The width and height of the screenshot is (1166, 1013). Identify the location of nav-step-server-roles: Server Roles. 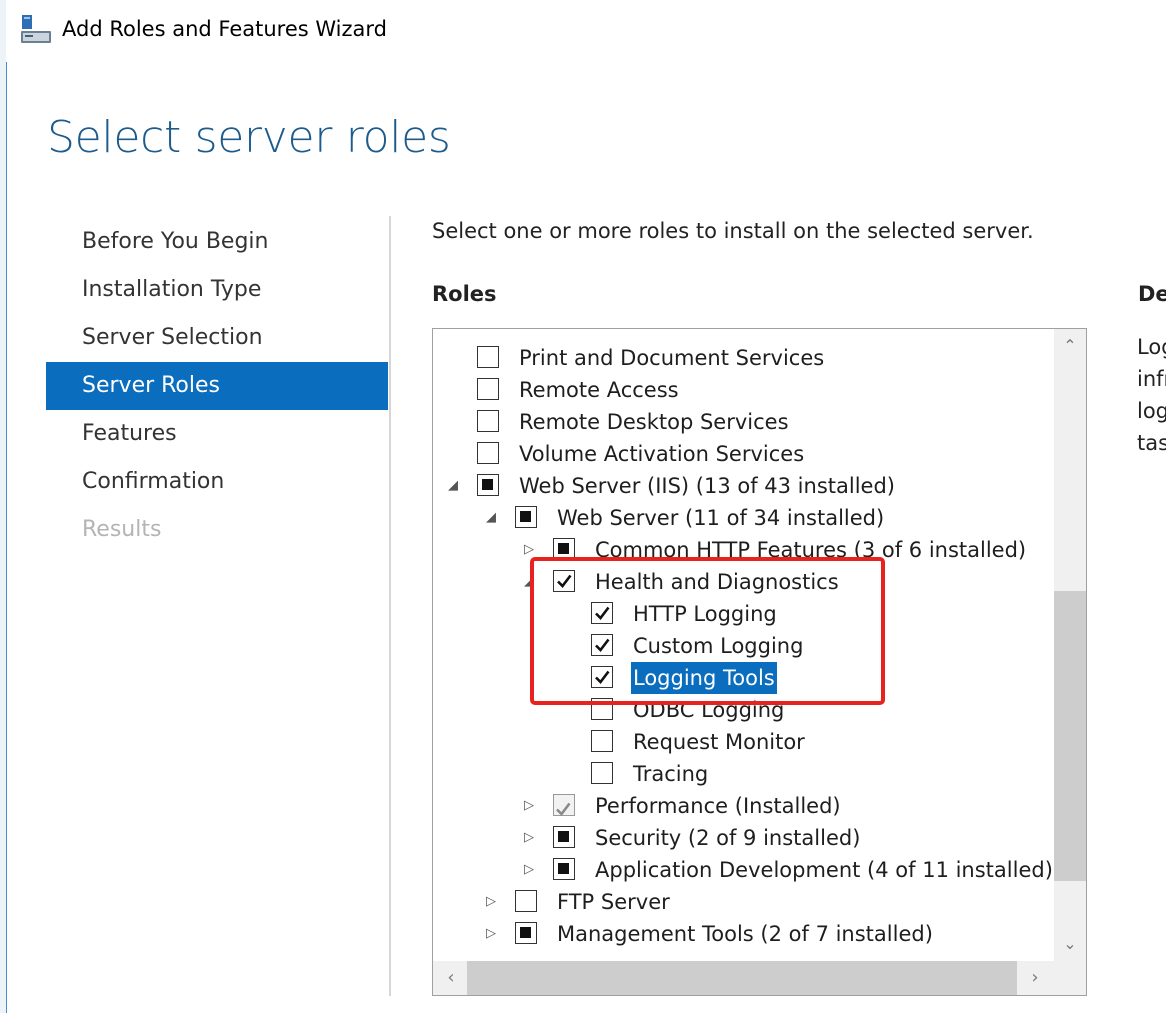
(217, 386).